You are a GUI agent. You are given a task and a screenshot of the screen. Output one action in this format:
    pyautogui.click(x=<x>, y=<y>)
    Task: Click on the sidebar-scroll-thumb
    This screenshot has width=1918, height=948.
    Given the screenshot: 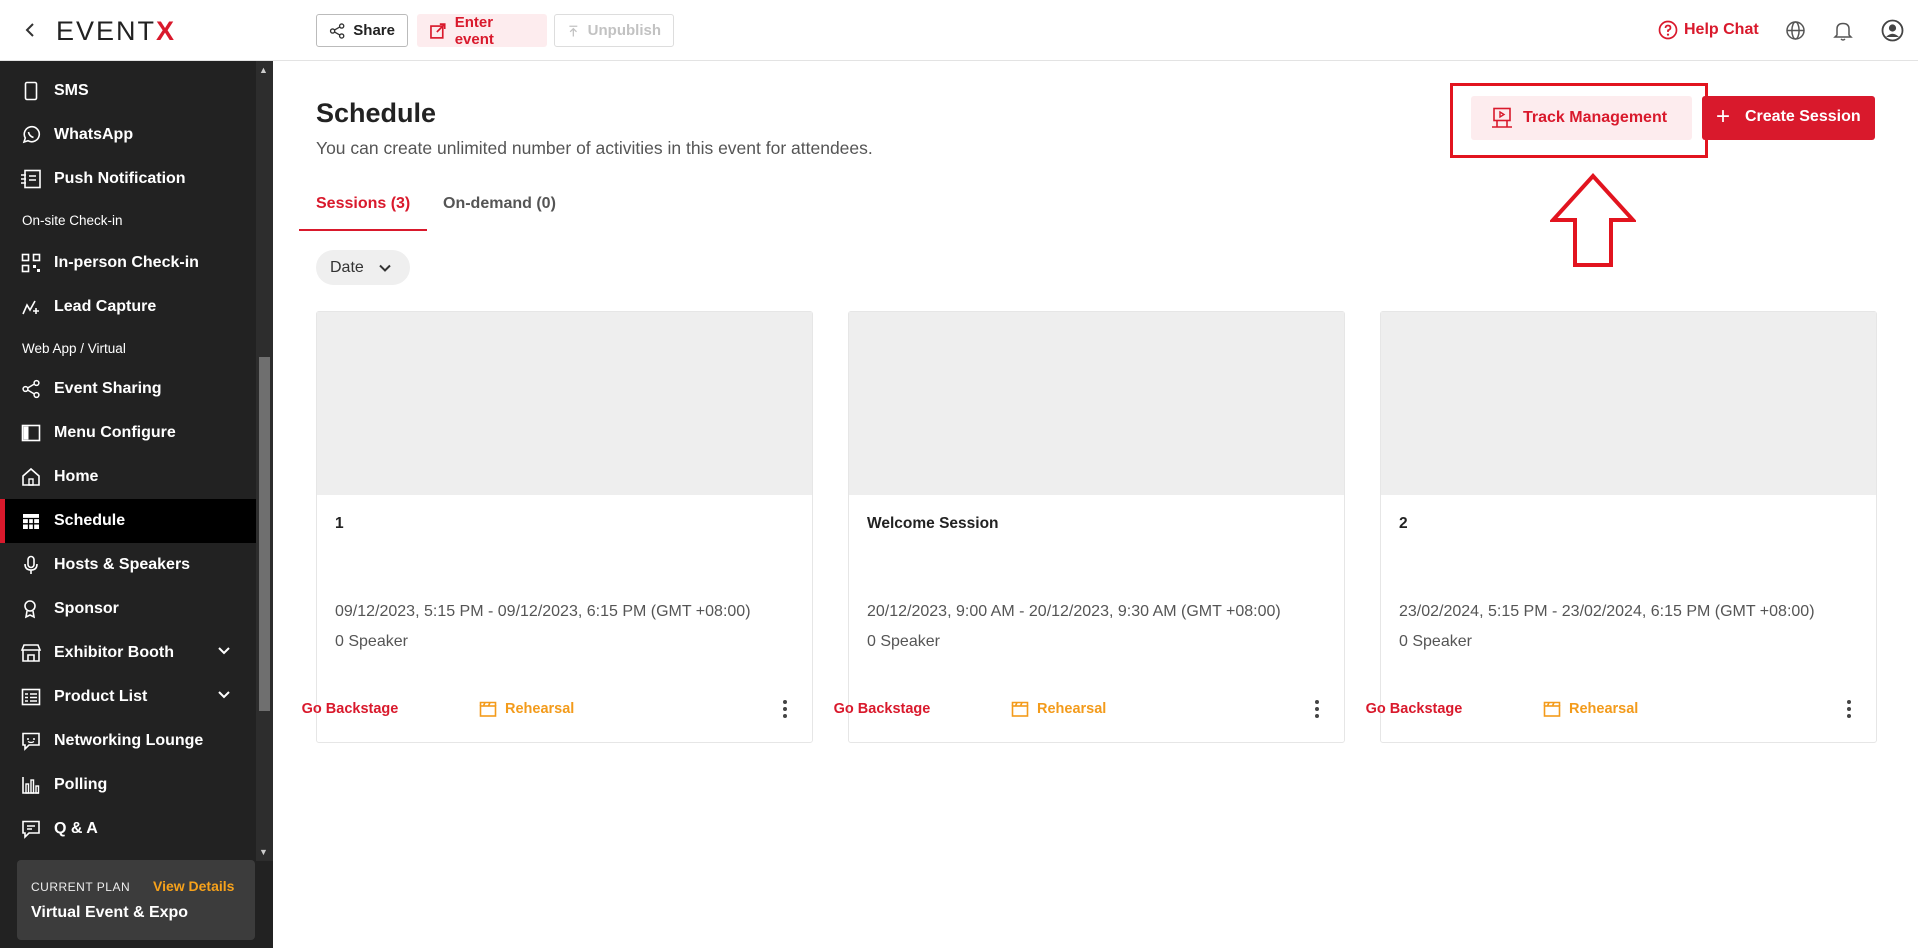 What is the action you would take?
    pyautogui.click(x=264, y=534)
    